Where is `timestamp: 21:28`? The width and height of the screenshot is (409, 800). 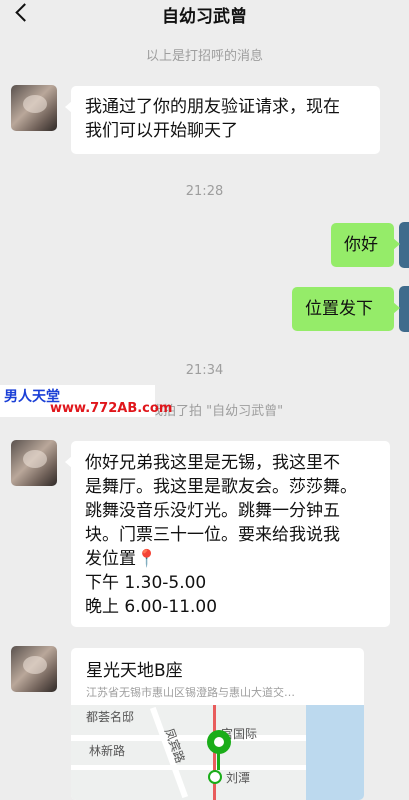 timestamp: 21:28 is located at coordinates (204, 191).